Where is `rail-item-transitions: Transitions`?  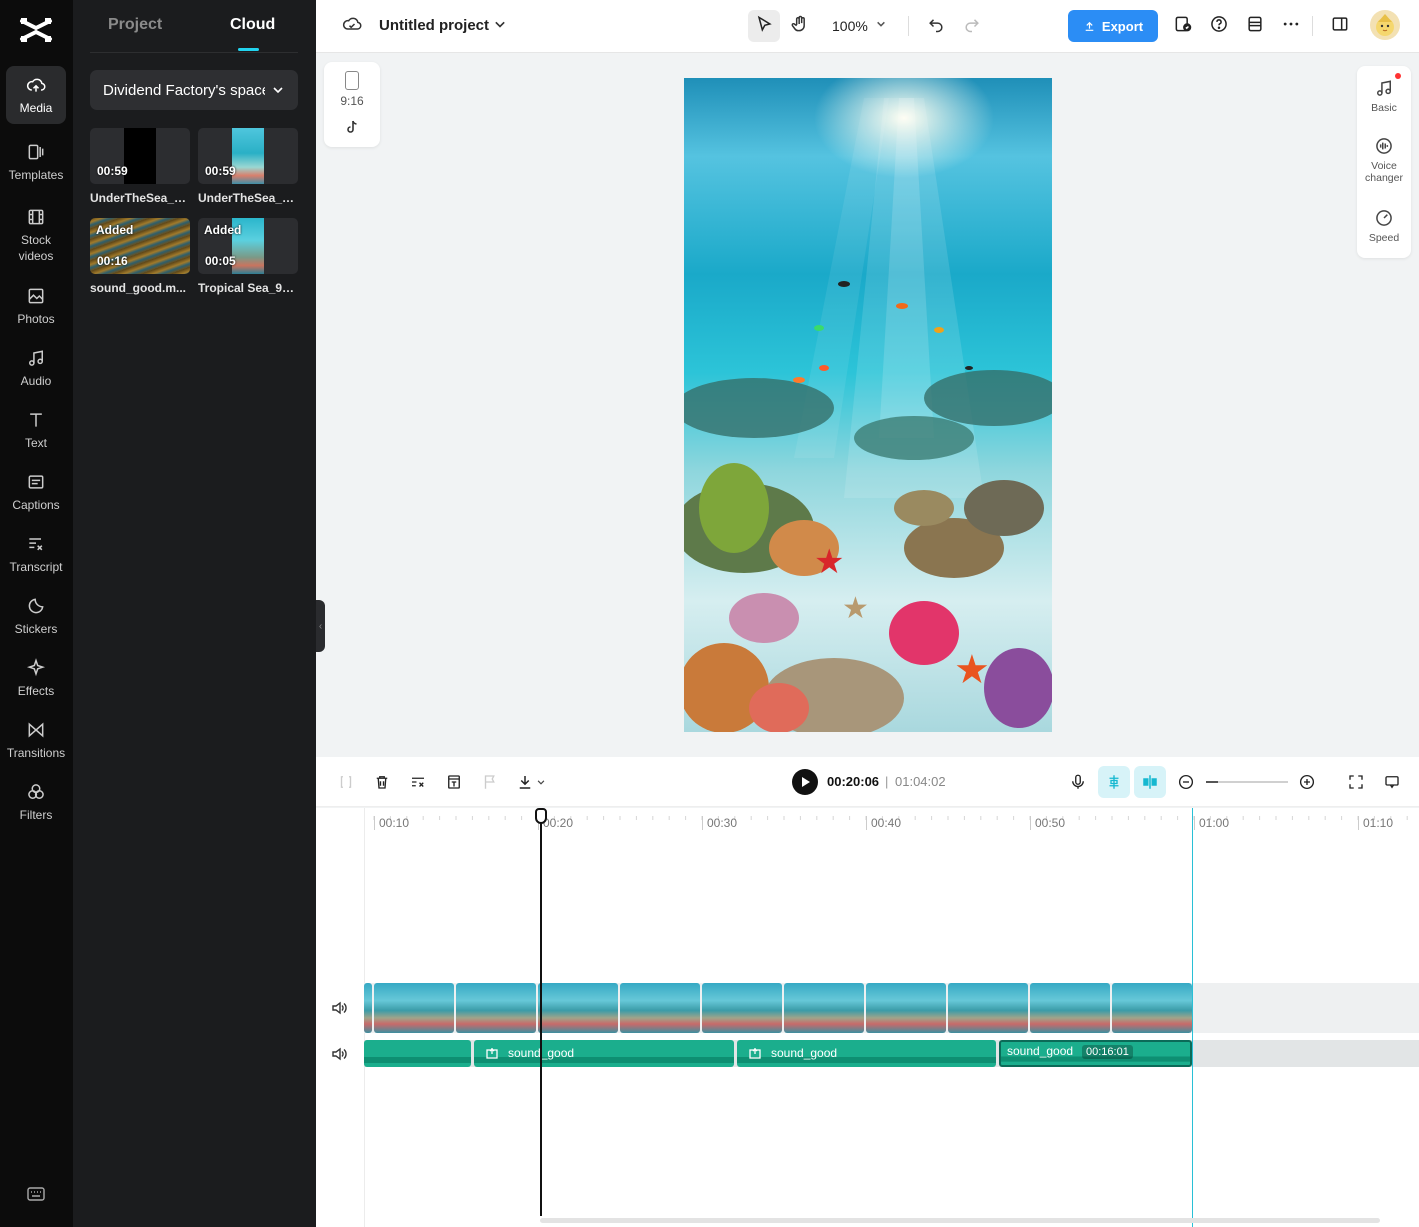
rail-item-transitions: Transitions is located at coordinates (36, 740).